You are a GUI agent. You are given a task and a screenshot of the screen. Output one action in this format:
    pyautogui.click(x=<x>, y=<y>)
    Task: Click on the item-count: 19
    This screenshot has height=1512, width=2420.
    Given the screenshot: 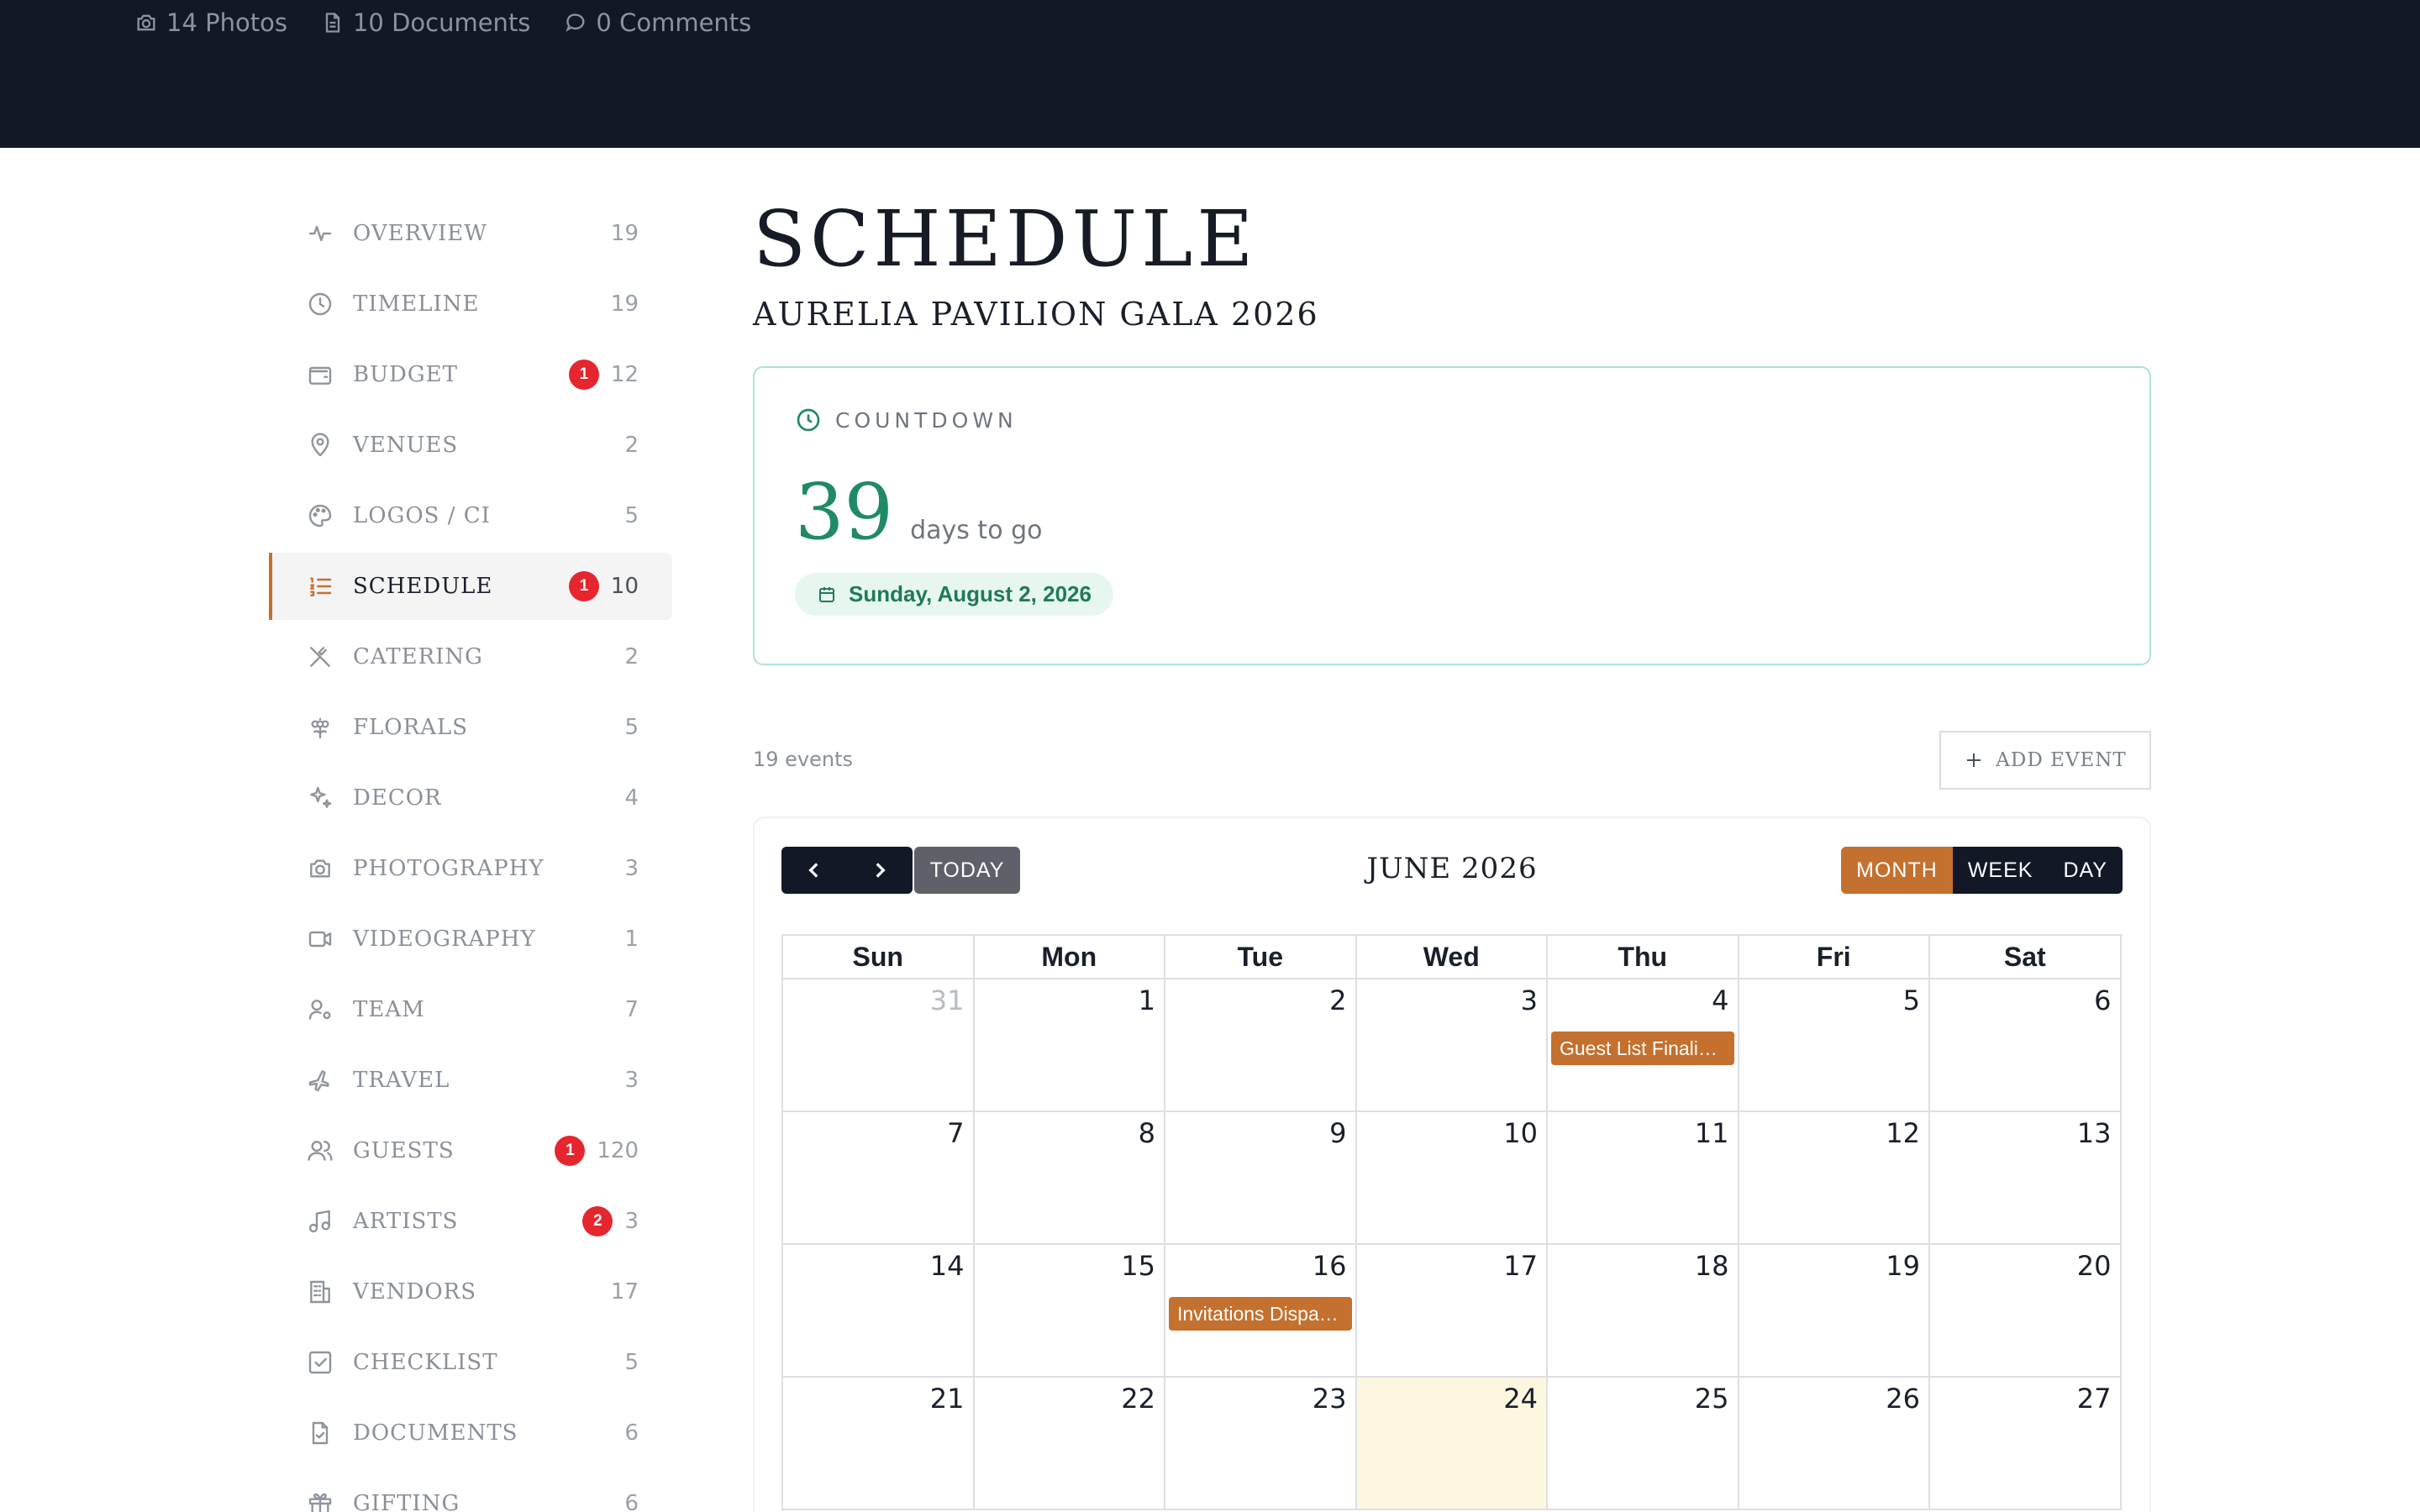 What is the action you would take?
    pyautogui.click(x=624, y=304)
    